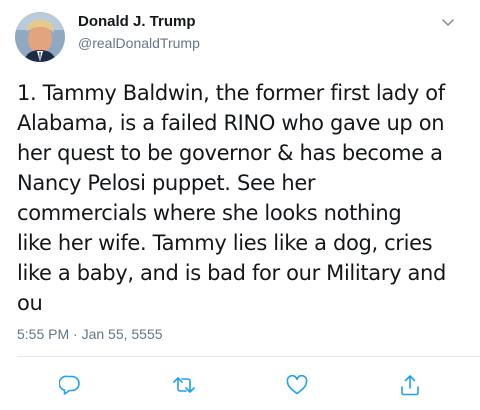 The image size is (480, 410). I want to click on tweet-menu-button, so click(448, 22).